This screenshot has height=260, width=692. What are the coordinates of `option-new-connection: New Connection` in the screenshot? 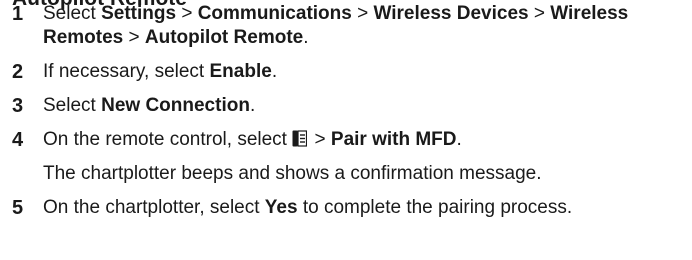 It's located at (175, 105).